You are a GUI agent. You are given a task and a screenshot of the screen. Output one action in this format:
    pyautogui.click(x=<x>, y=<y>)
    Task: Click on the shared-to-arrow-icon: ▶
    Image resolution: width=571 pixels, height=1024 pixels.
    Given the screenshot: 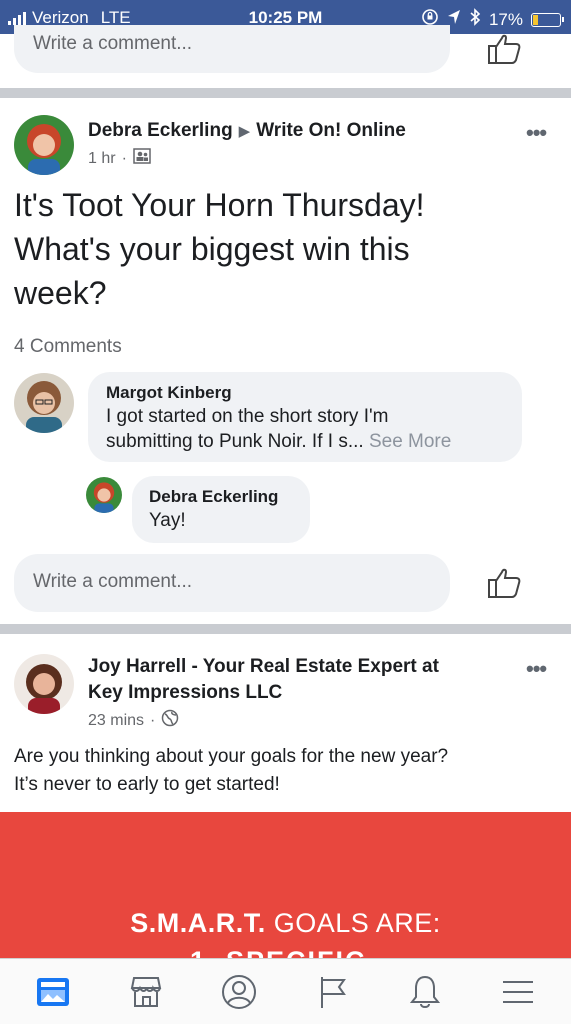 What is the action you would take?
    pyautogui.click(x=244, y=131)
    